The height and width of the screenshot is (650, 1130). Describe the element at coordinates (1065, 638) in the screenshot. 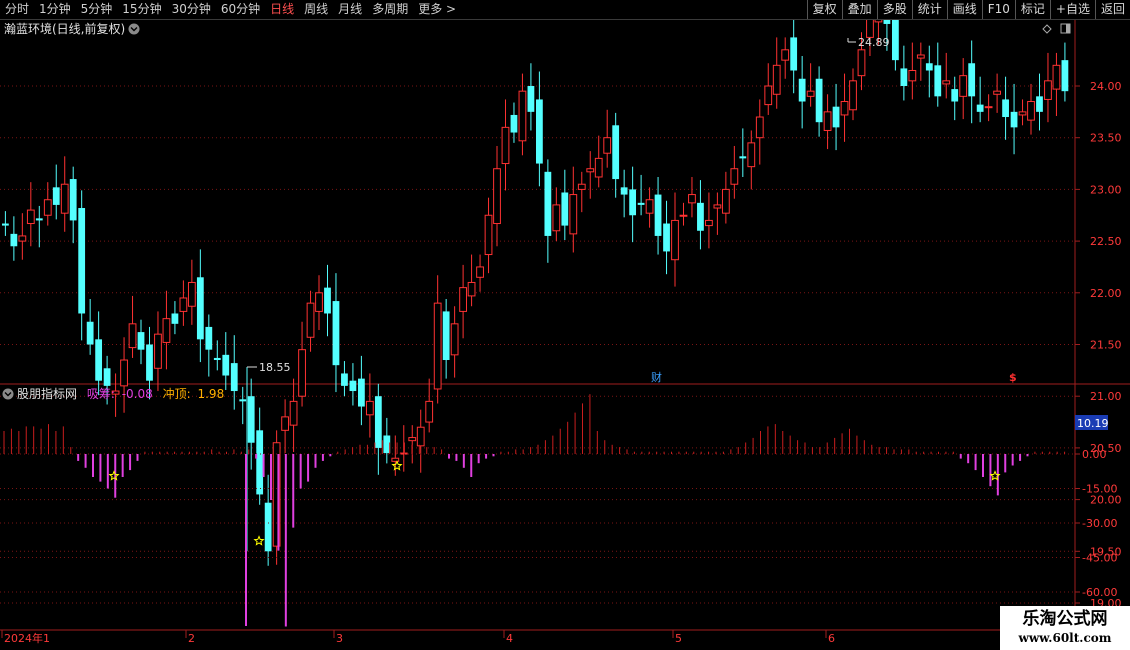

I see `watermark-url: www.60lt.com` at that location.